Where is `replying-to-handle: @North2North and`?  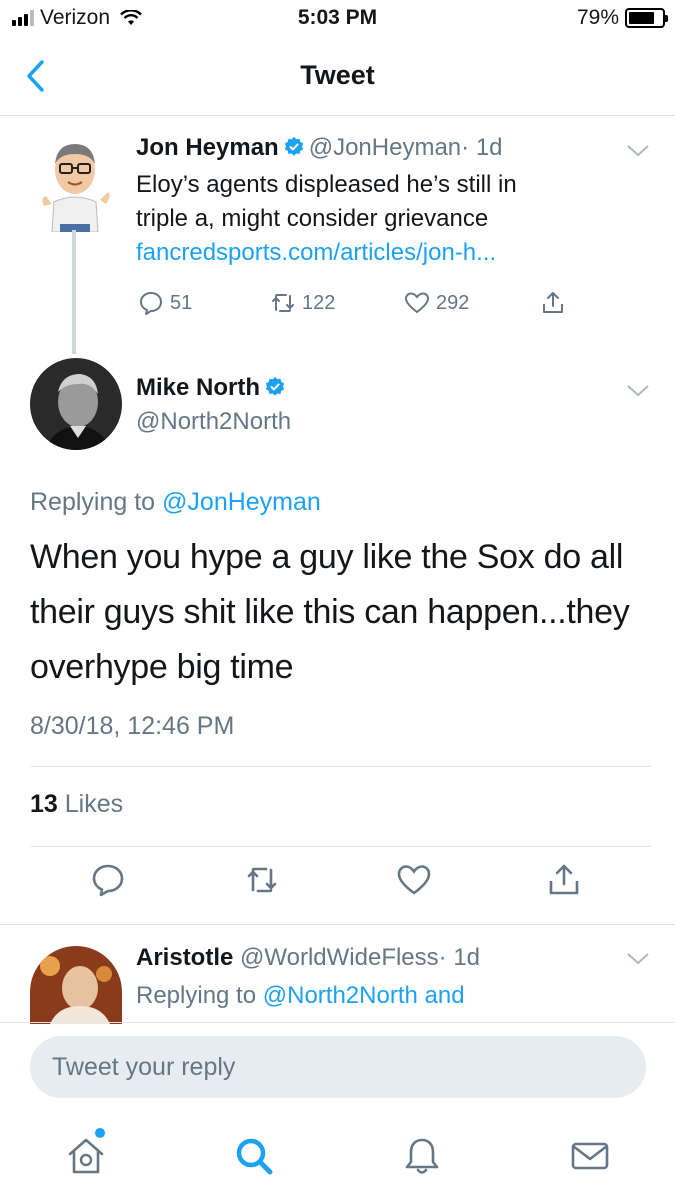 replying-to-handle: @North2North and is located at coordinates (364, 995).